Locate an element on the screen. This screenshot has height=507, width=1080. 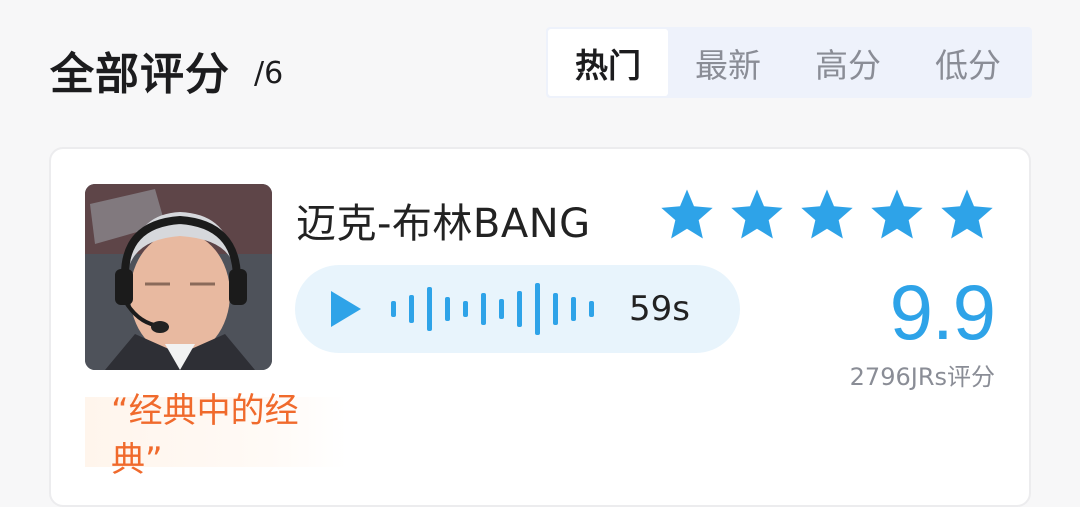
tab-high: 高分 is located at coordinates (848, 62).